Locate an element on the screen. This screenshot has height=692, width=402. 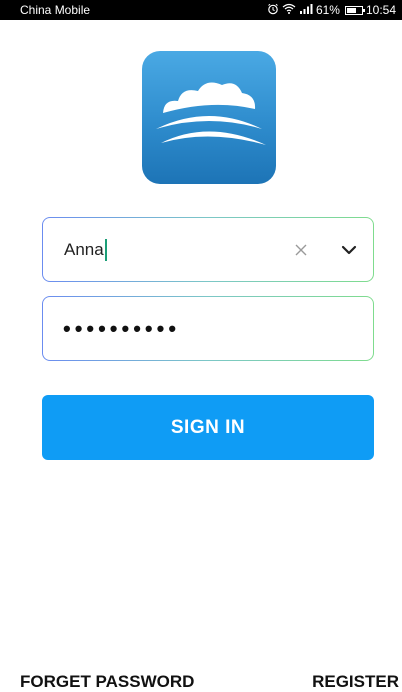
app-logo is located at coordinates (209, 117).